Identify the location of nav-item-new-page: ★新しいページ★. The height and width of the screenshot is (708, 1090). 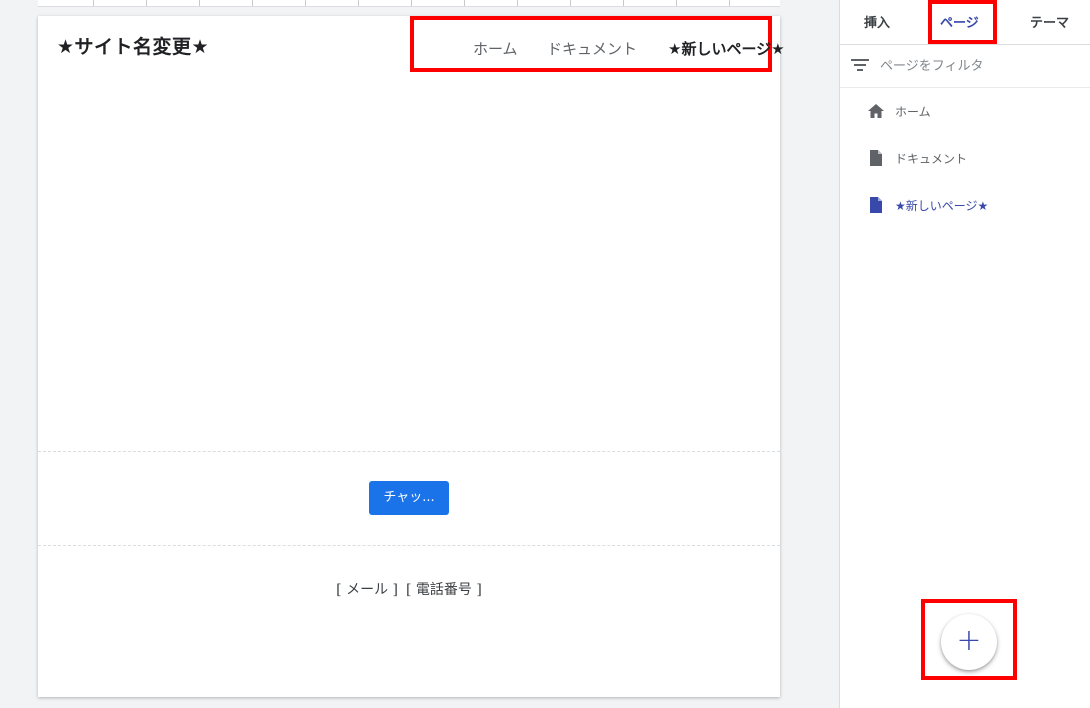
(726, 48).